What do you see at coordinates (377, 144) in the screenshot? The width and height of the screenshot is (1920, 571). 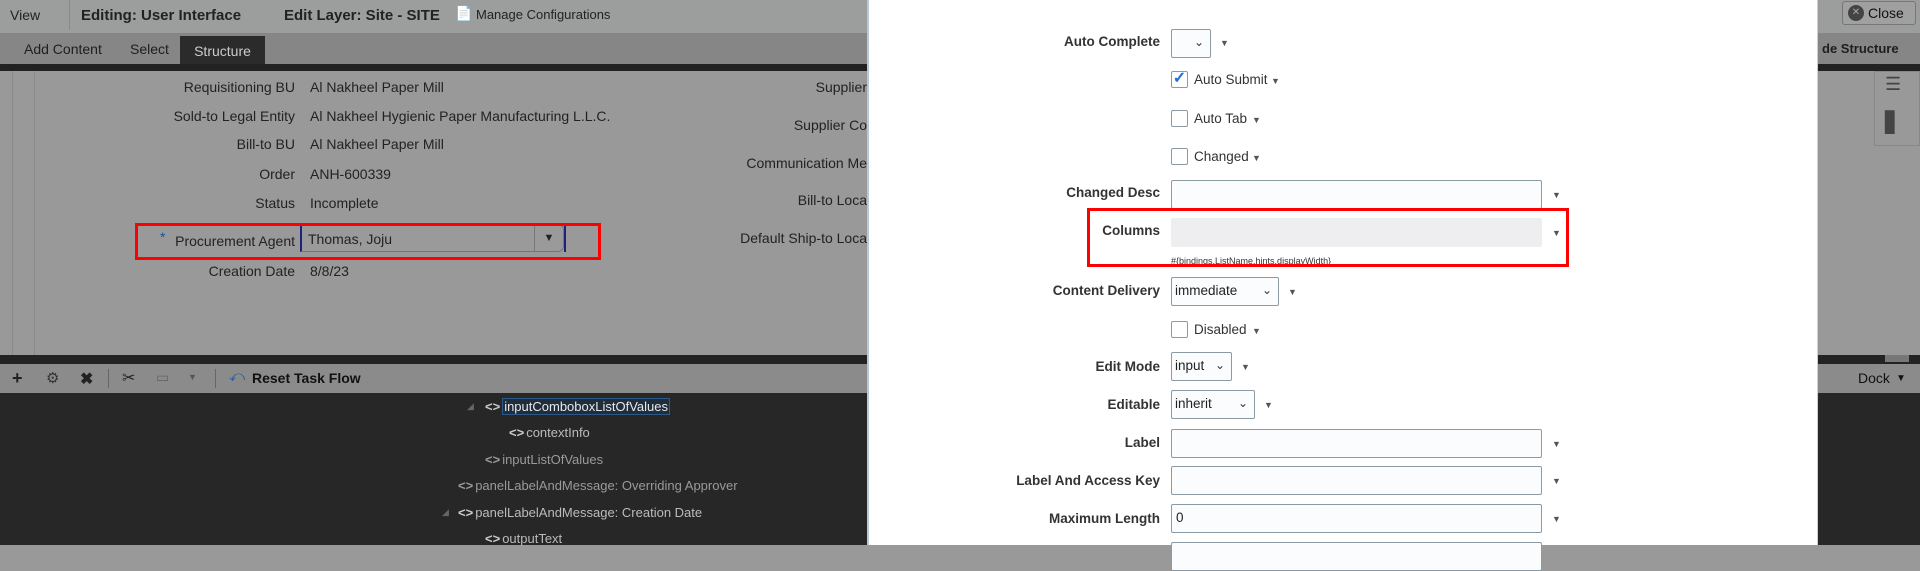 I see `bill-to-bu-value: Al Nakheel Paper Mill` at bounding box center [377, 144].